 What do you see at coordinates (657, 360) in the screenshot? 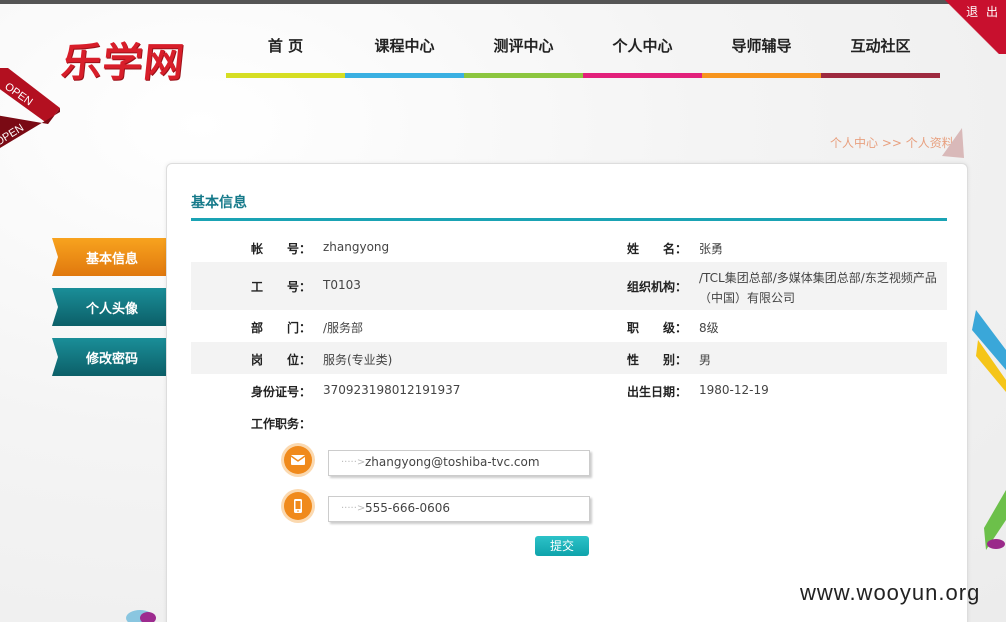
I see `gender-label: 性 别：` at bounding box center [657, 360].